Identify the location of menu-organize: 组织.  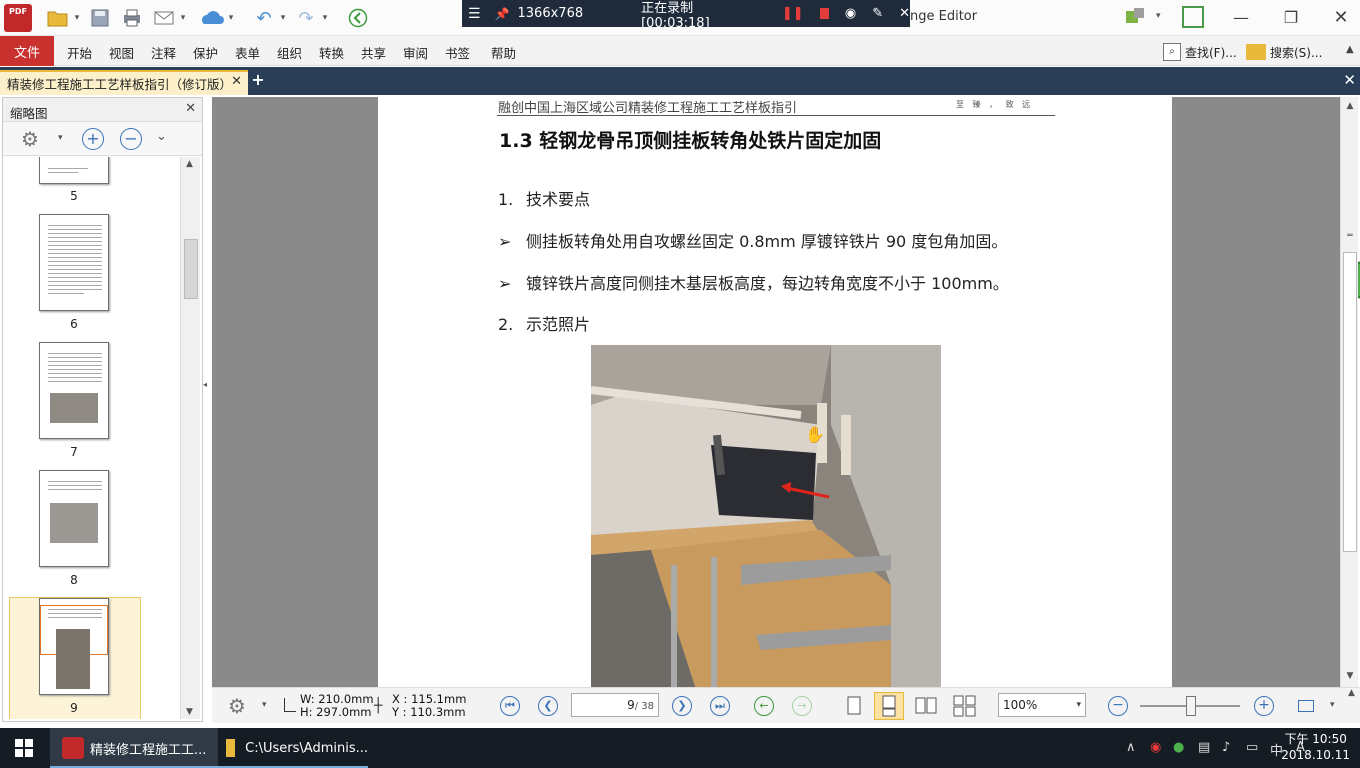
(289, 52).